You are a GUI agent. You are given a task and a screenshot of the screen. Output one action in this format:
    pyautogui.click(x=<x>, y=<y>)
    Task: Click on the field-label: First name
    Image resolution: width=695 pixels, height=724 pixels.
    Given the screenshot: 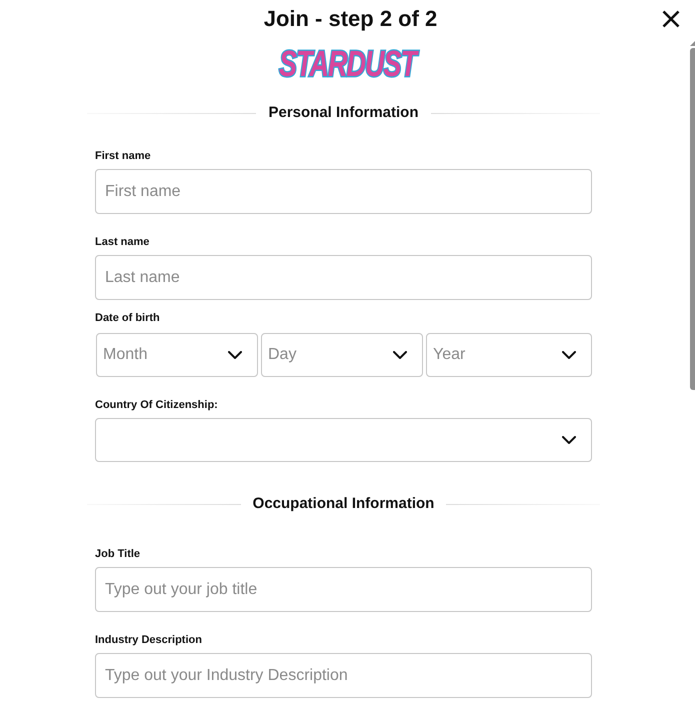 What is the action you would take?
    pyautogui.click(x=123, y=156)
    